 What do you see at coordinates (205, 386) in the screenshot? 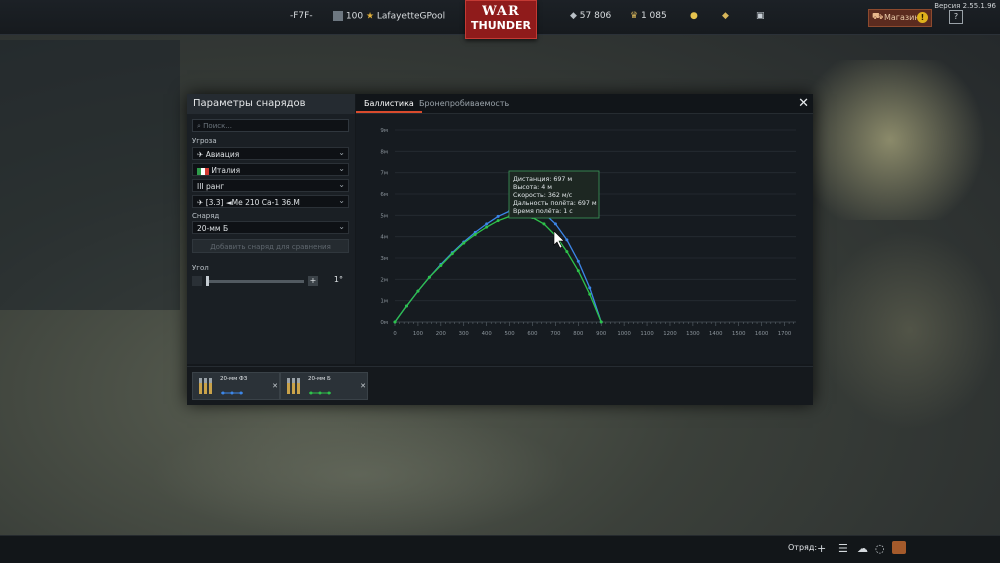
I see `shell-rounds-icon` at bounding box center [205, 386].